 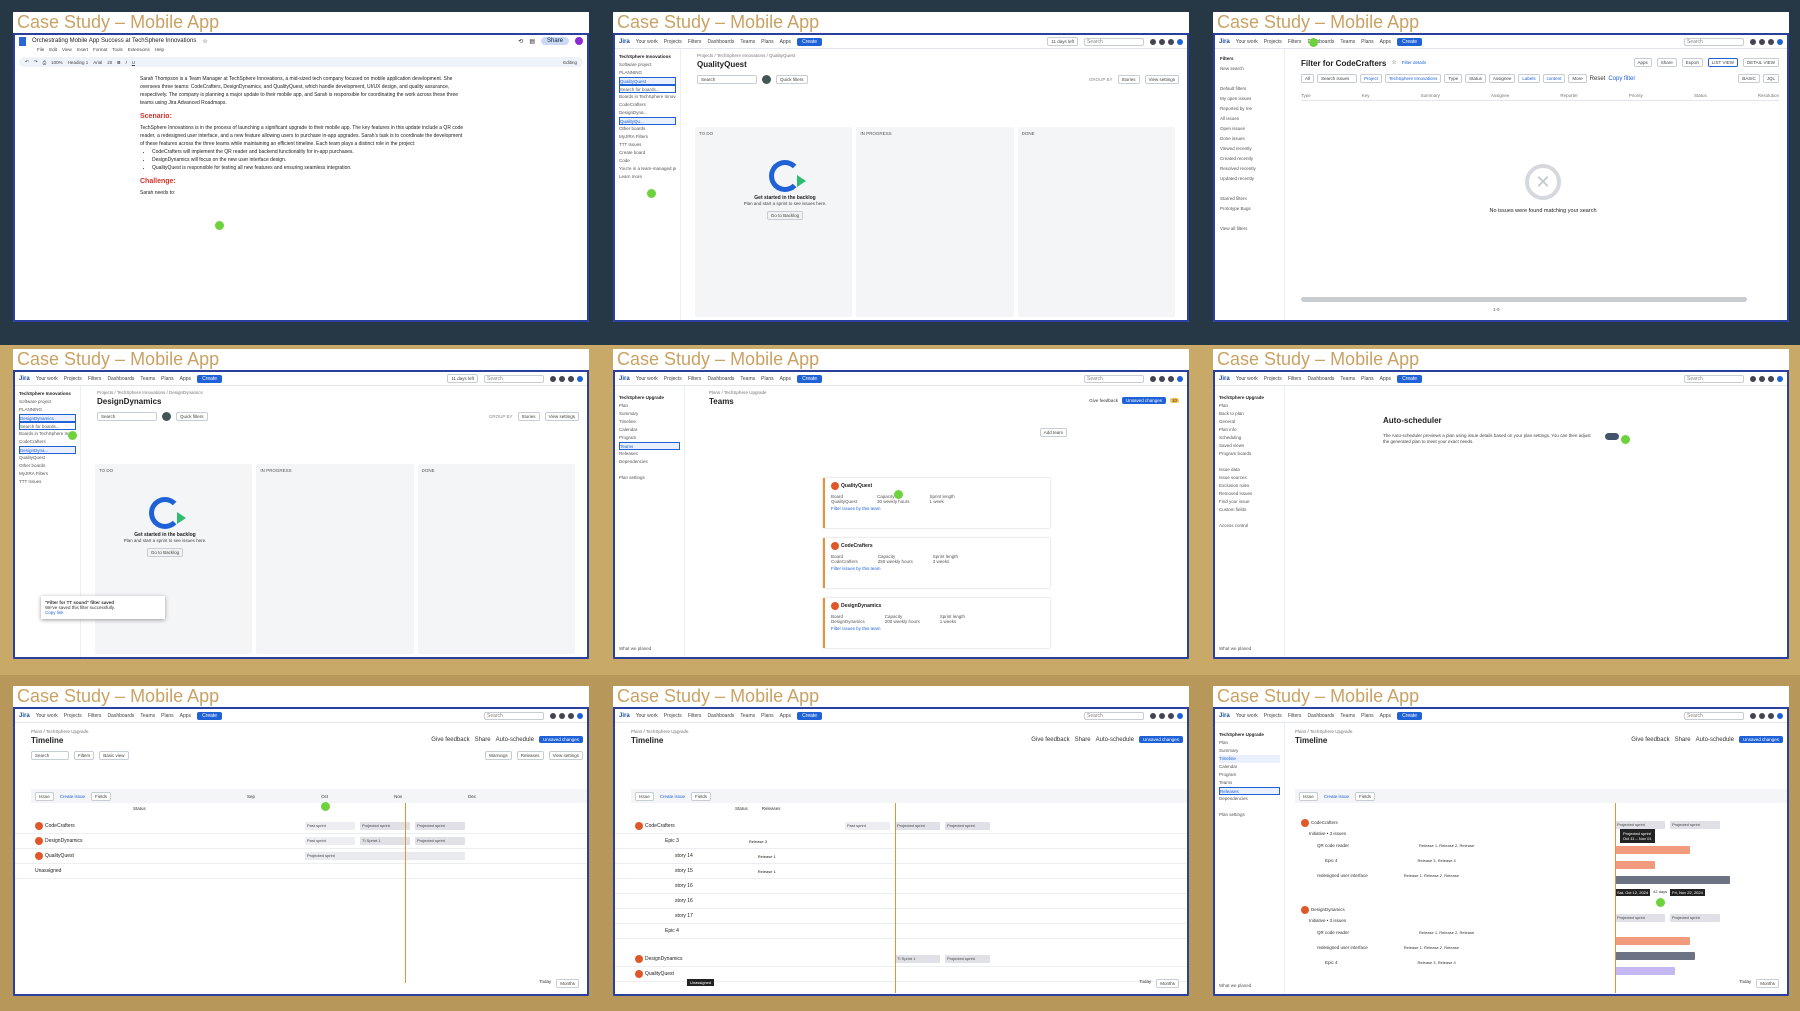 I want to click on help-icon, so click(x=1762, y=378).